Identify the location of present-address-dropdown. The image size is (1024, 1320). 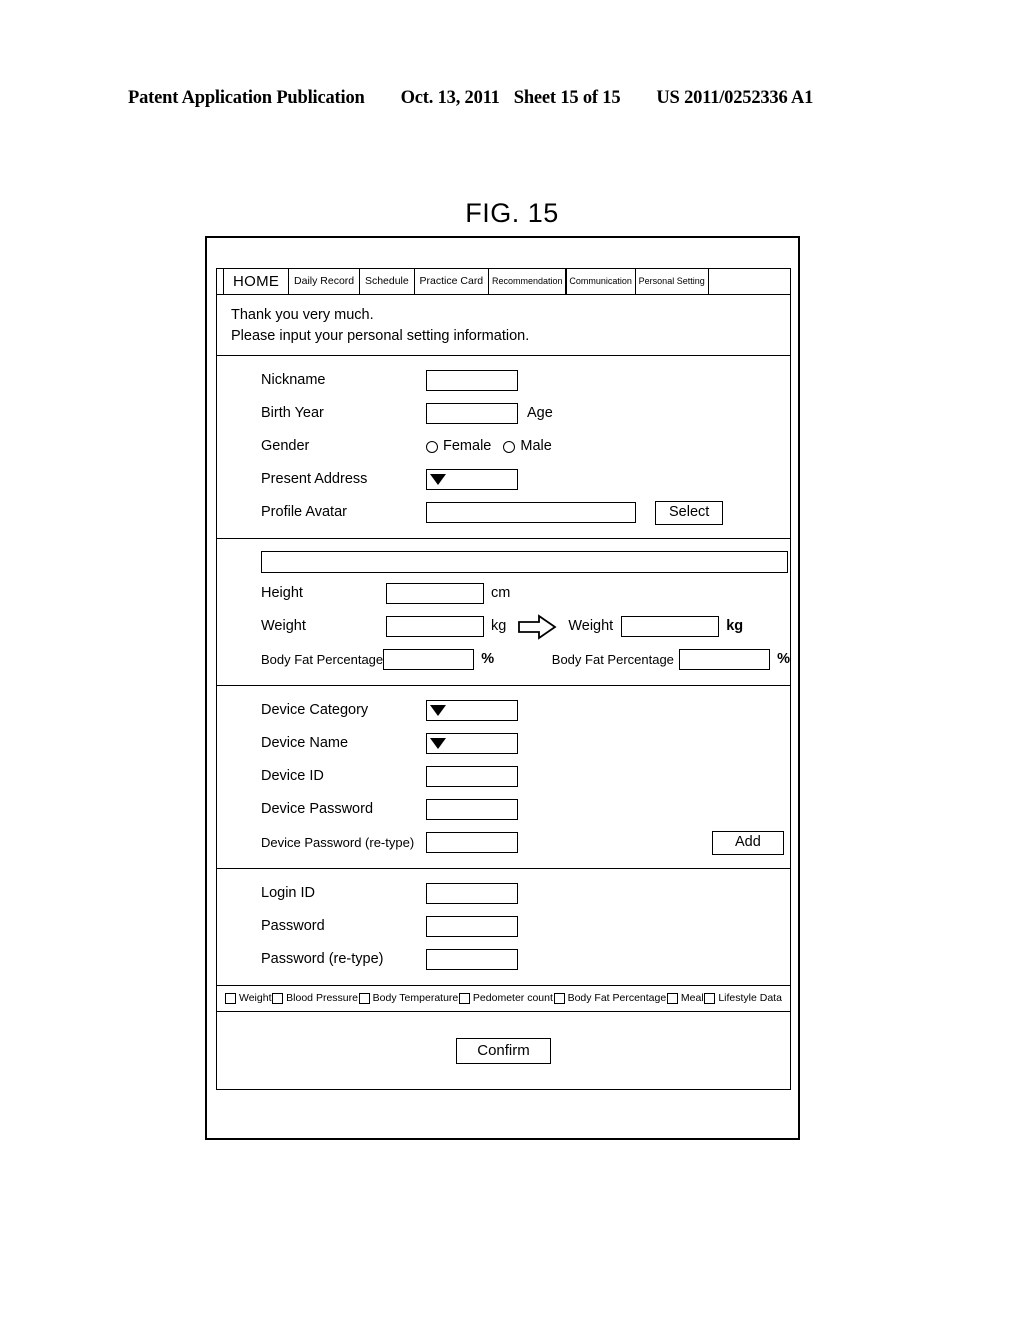
(472, 480).